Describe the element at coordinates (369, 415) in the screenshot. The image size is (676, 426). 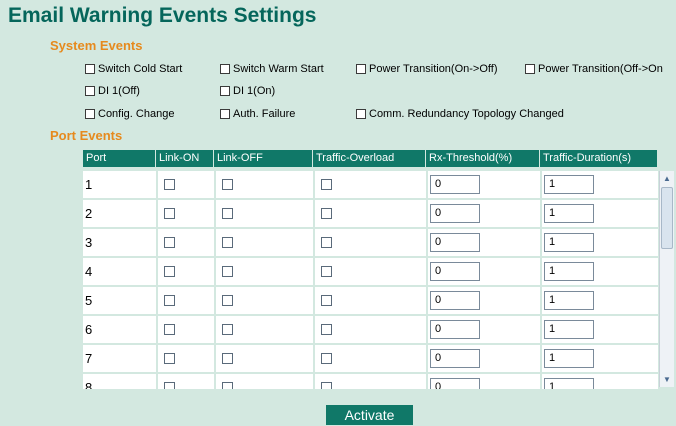
I see `activate-button: Activate` at that location.